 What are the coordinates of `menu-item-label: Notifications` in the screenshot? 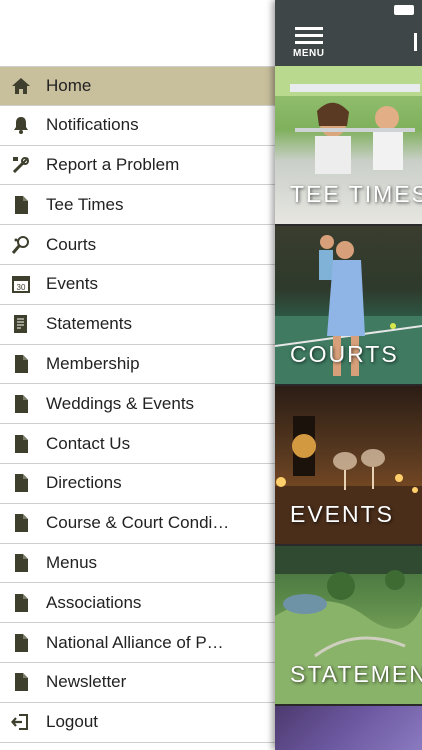 It's located at (92, 125).